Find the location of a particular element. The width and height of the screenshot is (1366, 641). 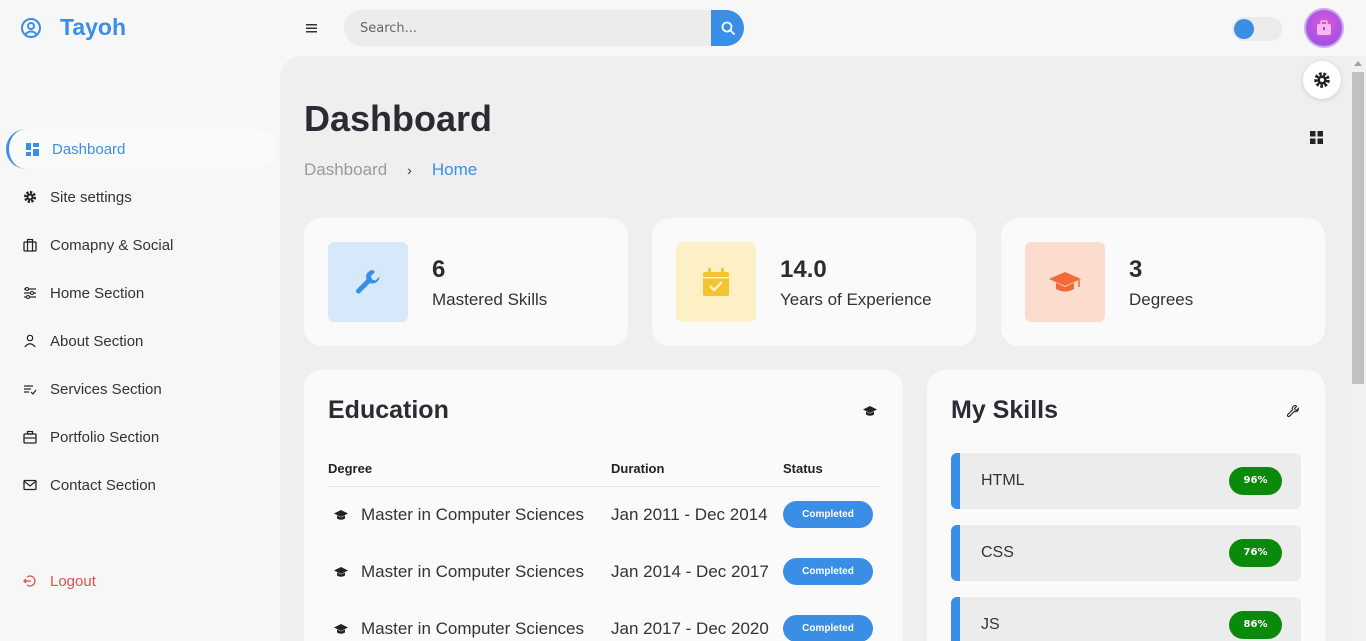

stat-value: 6 is located at coordinates (439, 269).